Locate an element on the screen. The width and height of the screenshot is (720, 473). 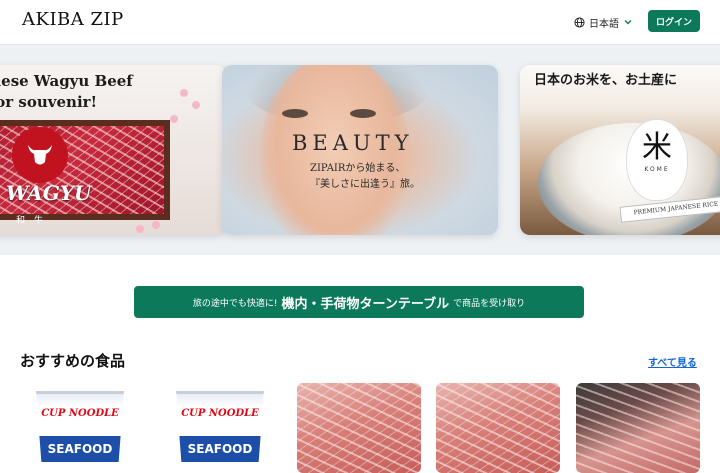
language-selector: 日本語 is located at coordinates (603, 22).